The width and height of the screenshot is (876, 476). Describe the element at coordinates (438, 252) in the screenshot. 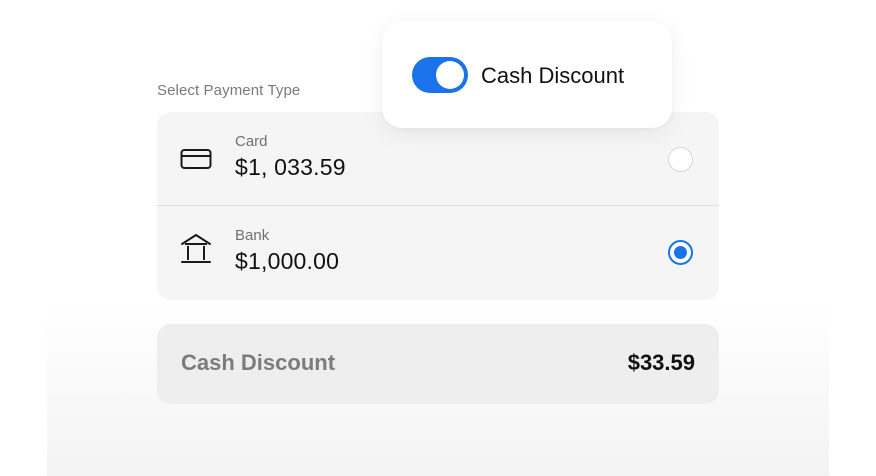

I see `payment-option-bank: Bank $1,000.00` at that location.